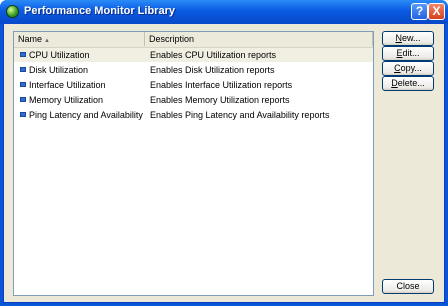 The width and height of the screenshot is (448, 306). Describe the element at coordinates (221, 85) in the screenshot. I see `item-description: Enables Interface Utilization reports` at that location.